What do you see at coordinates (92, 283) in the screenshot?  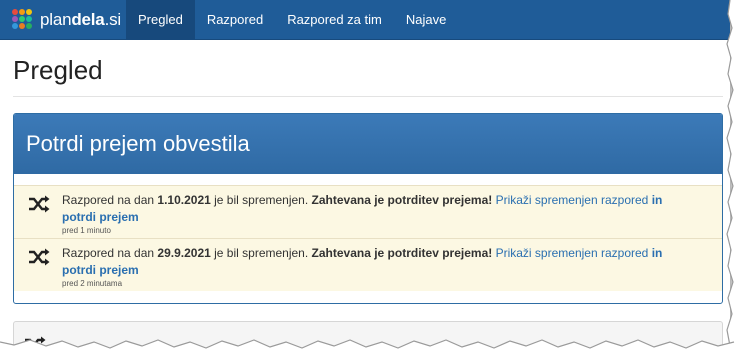 I see `notice-time: pred 2 minutama` at bounding box center [92, 283].